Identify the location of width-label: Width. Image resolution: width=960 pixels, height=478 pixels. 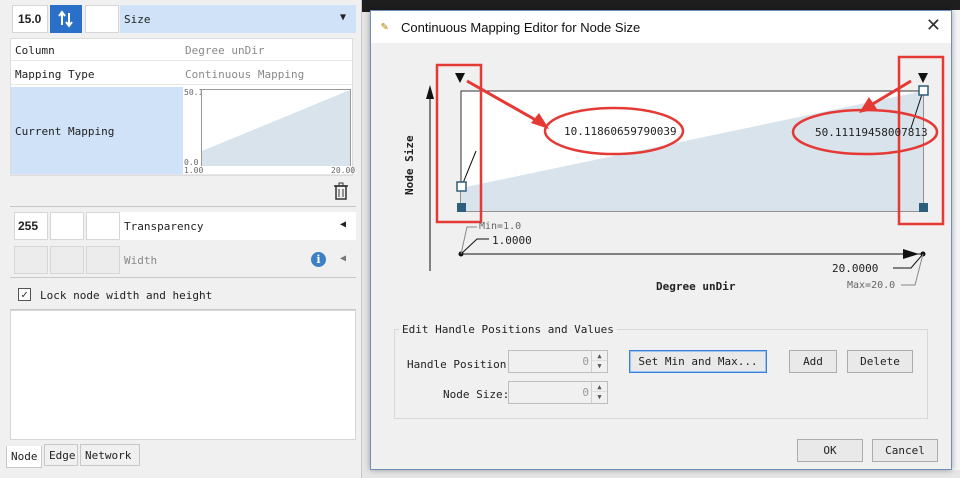
(141, 260).